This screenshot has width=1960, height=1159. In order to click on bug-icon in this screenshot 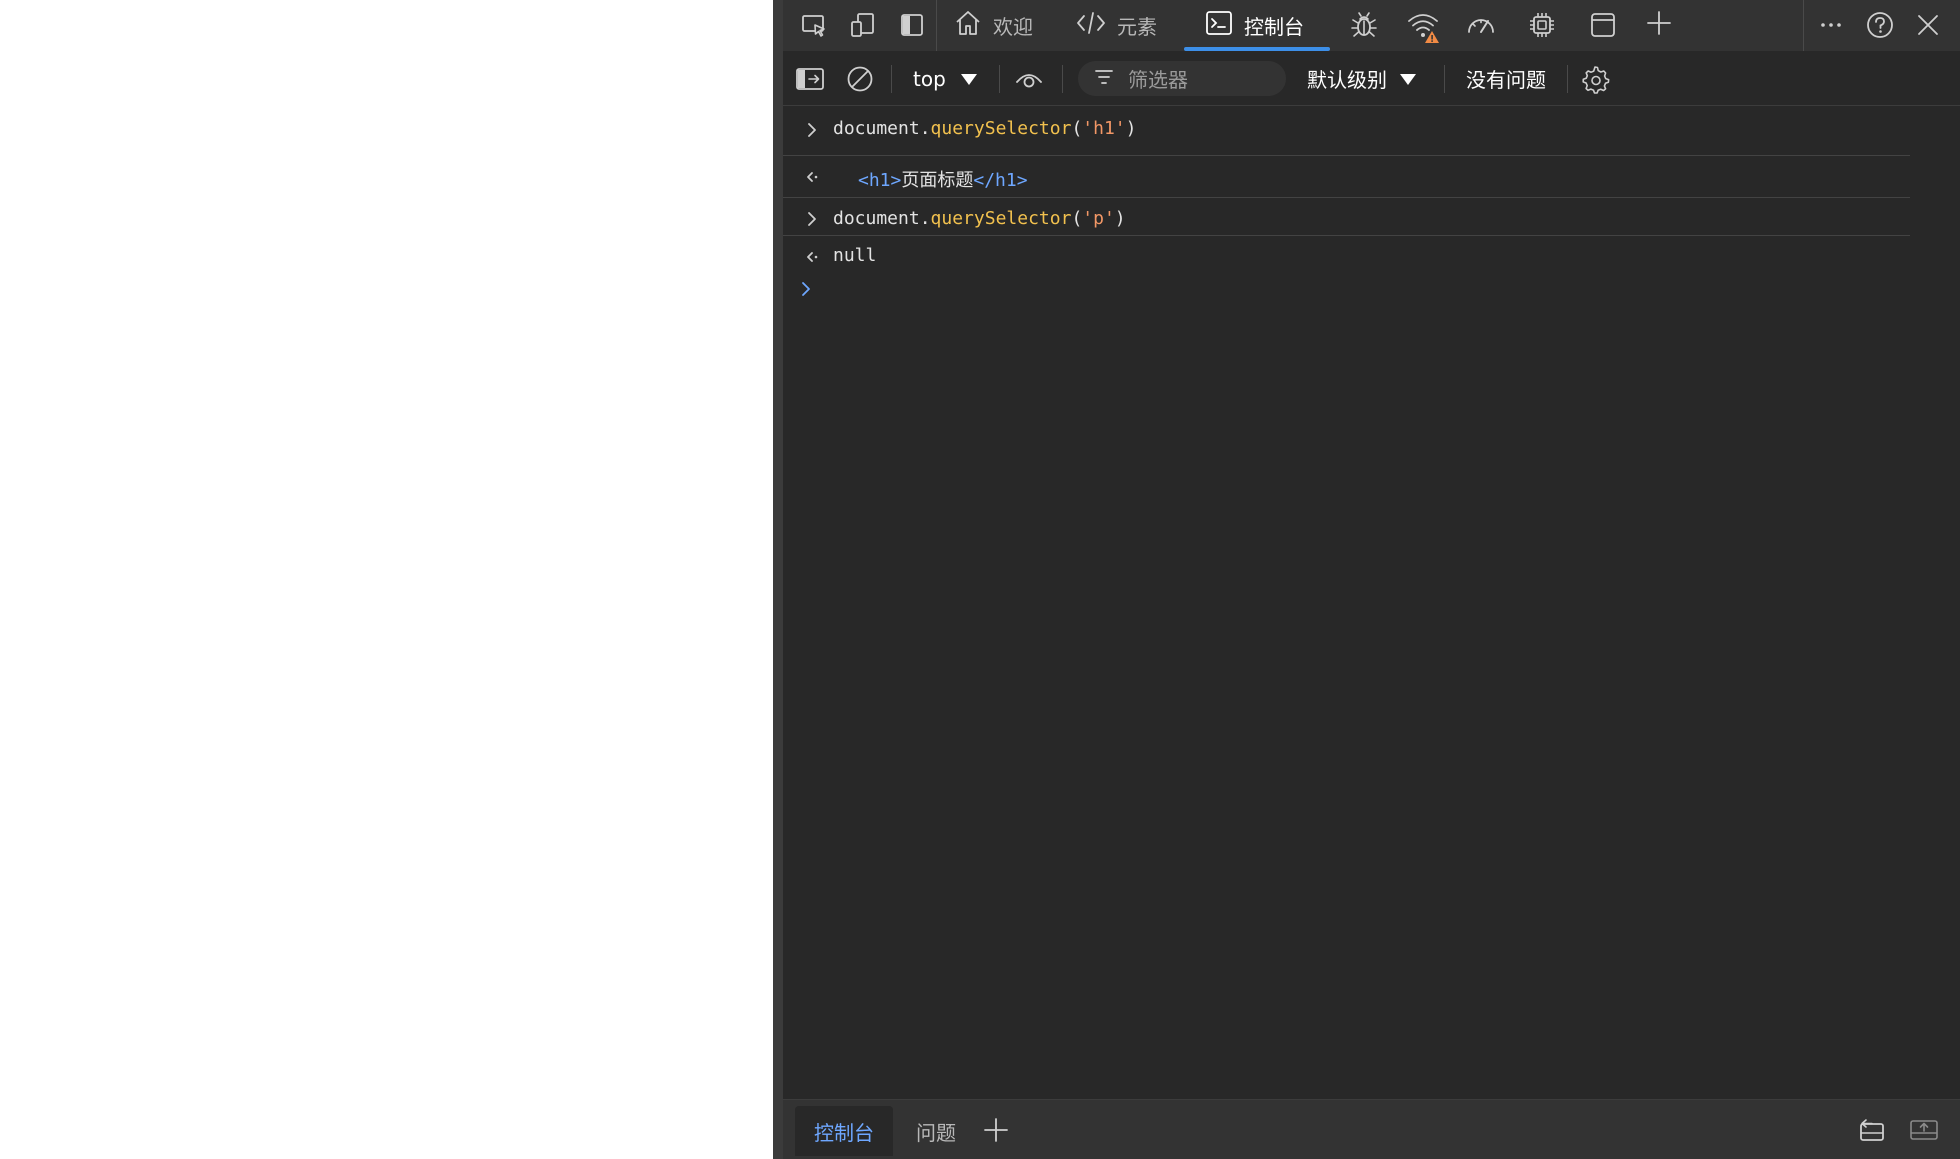, I will do `click(1364, 25)`.